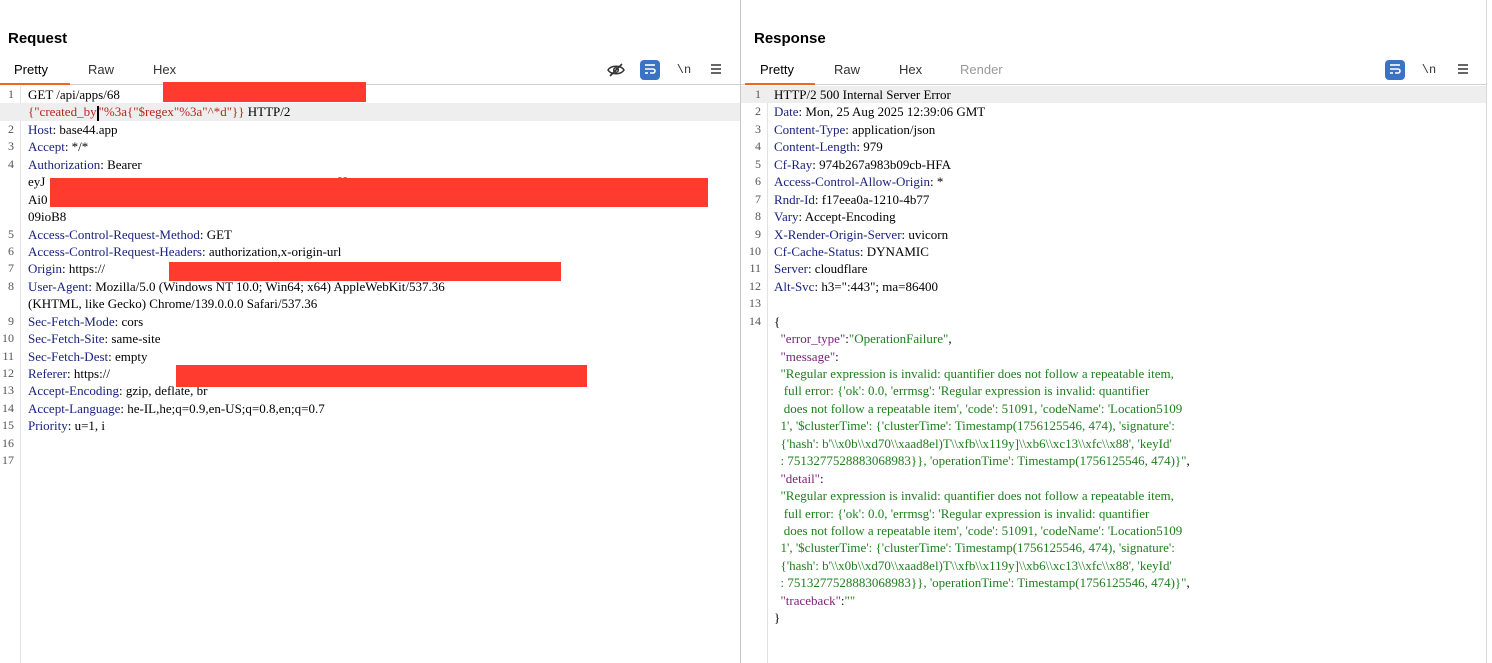  Describe the element at coordinates (1113, 181) in the screenshot. I see `response-line: 6 Access-Control-Allow-Origin: *` at that location.